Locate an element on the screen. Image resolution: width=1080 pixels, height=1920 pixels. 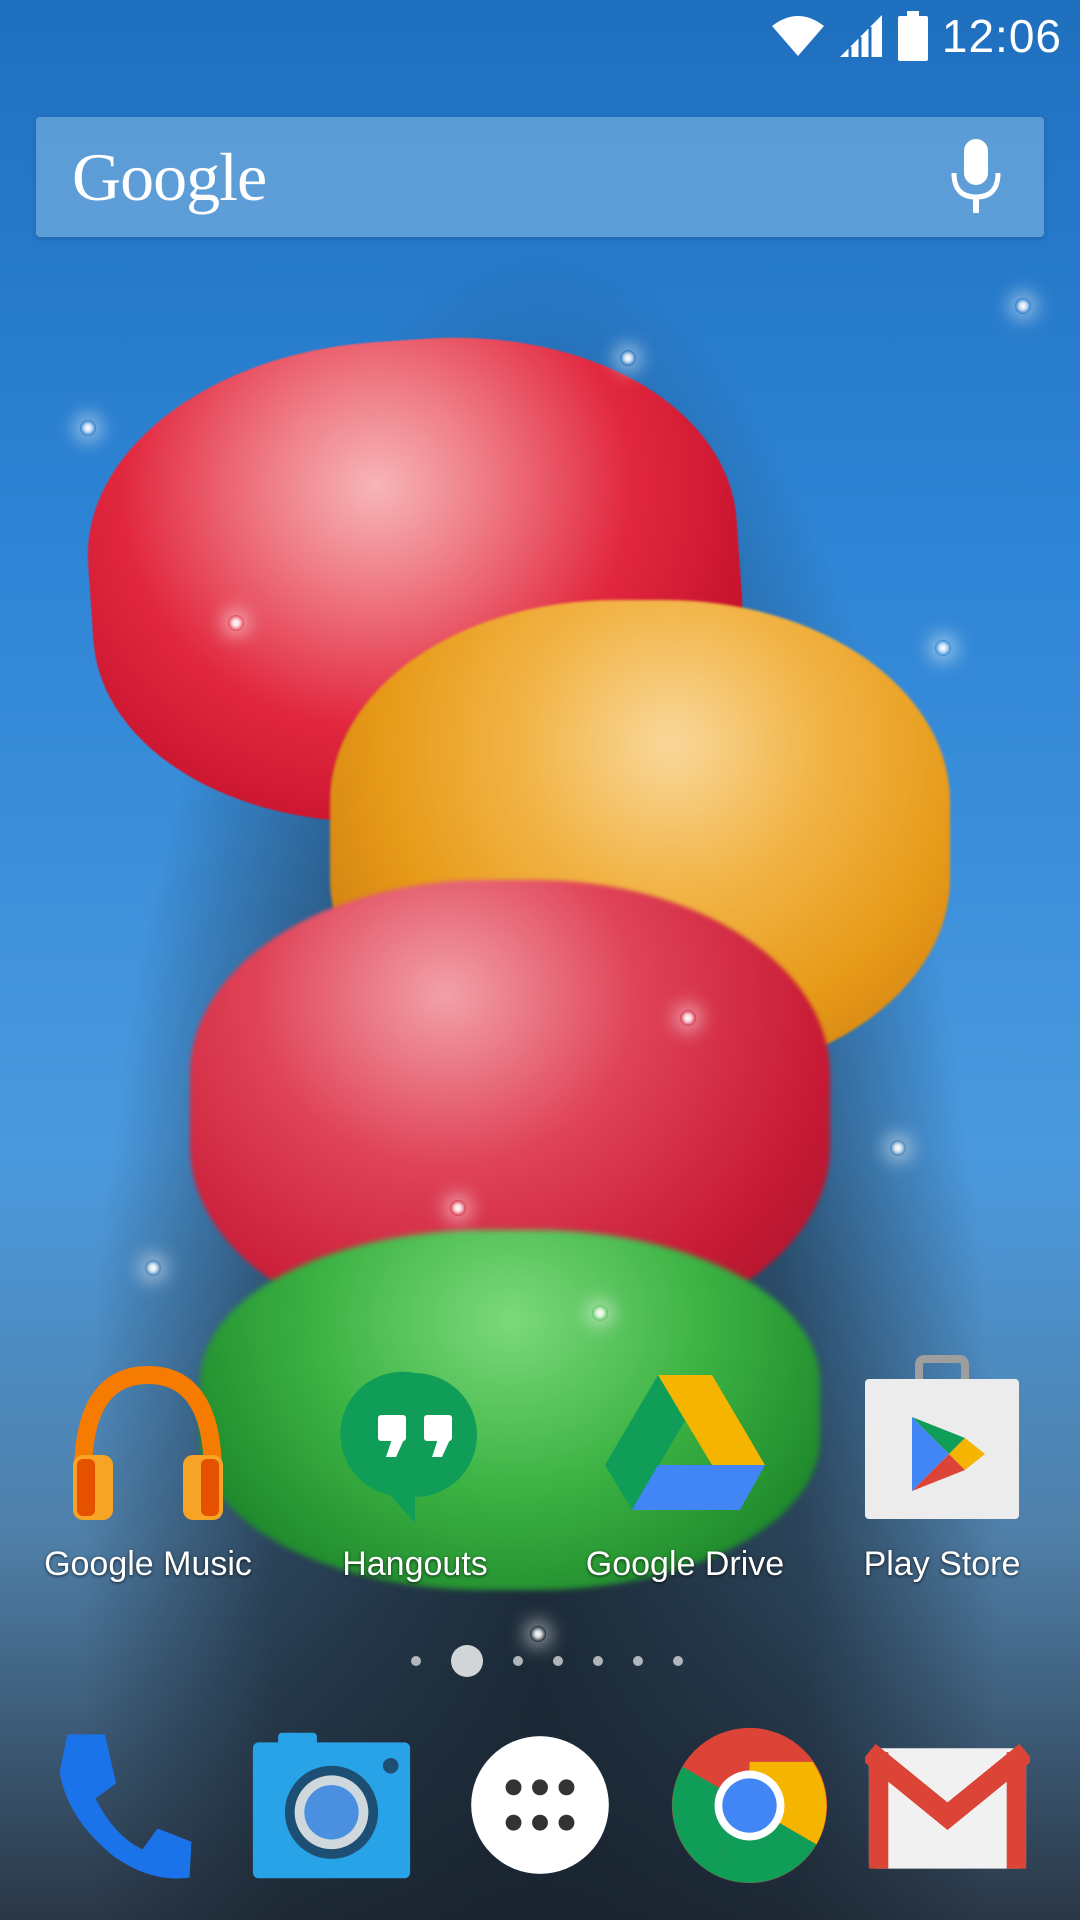
chrome-icon is located at coordinates (749, 1805).